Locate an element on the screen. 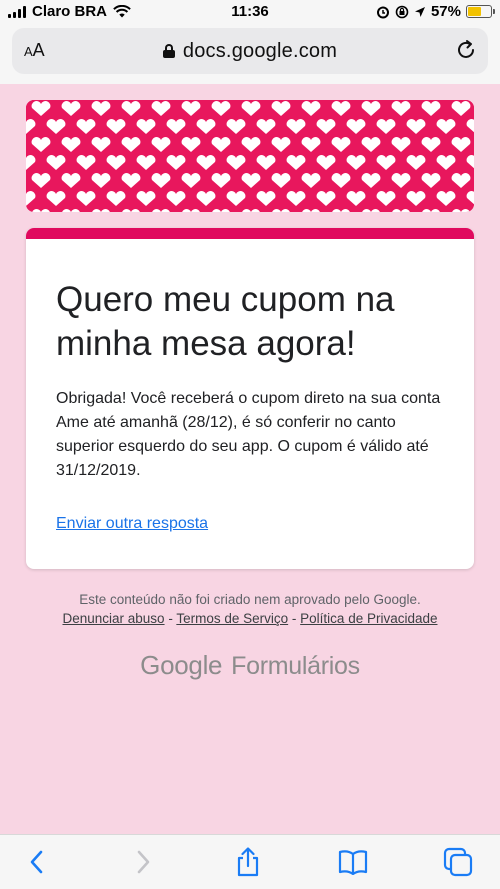  chevron-left-icon is located at coordinates (36, 862).